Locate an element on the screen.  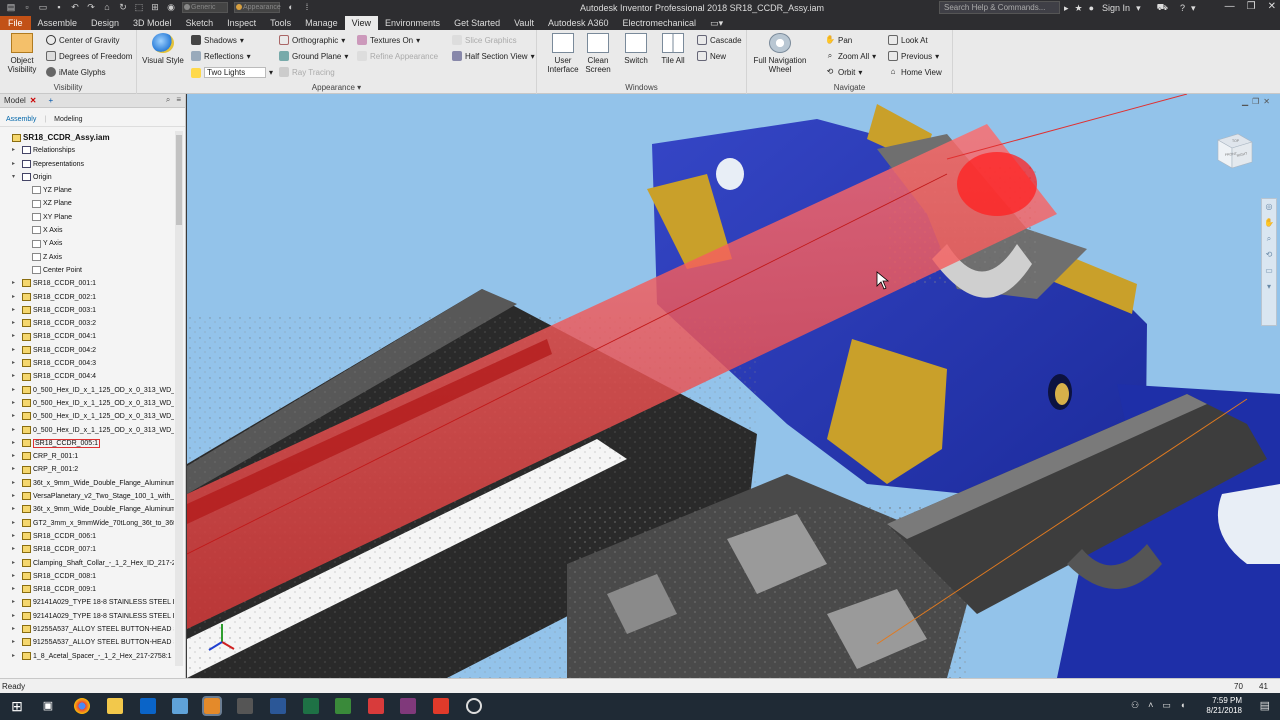
reflections-button: Reflections ▾ is located at coordinates (221, 56).